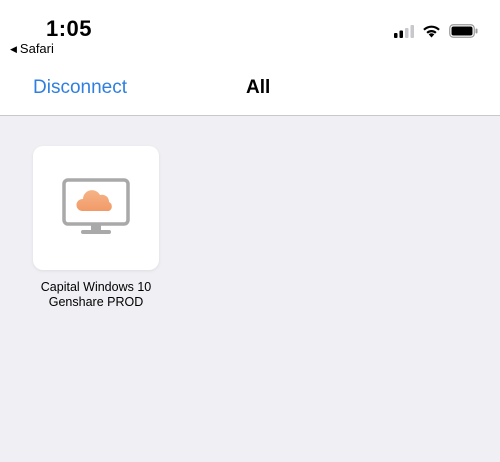  What do you see at coordinates (96, 287) in the screenshot?
I see `desktop-name-line1: Capital Windows 10` at bounding box center [96, 287].